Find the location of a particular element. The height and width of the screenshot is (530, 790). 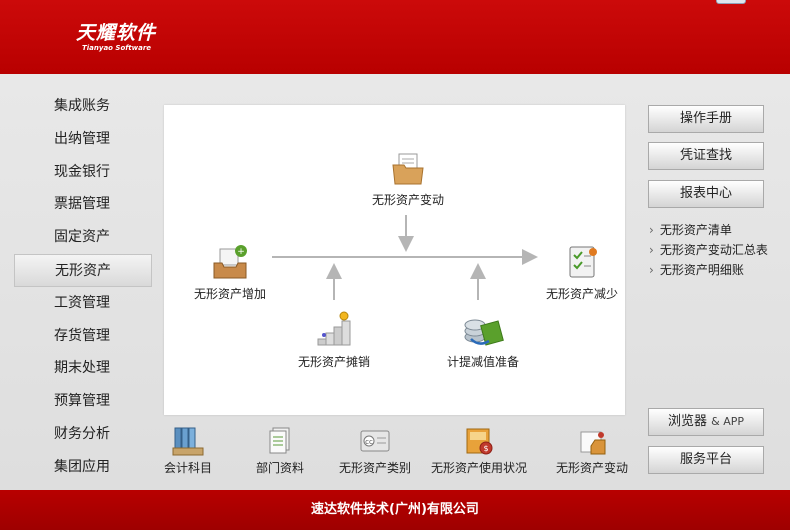

browser-app-amp: & APP is located at coordinates (728, 421).